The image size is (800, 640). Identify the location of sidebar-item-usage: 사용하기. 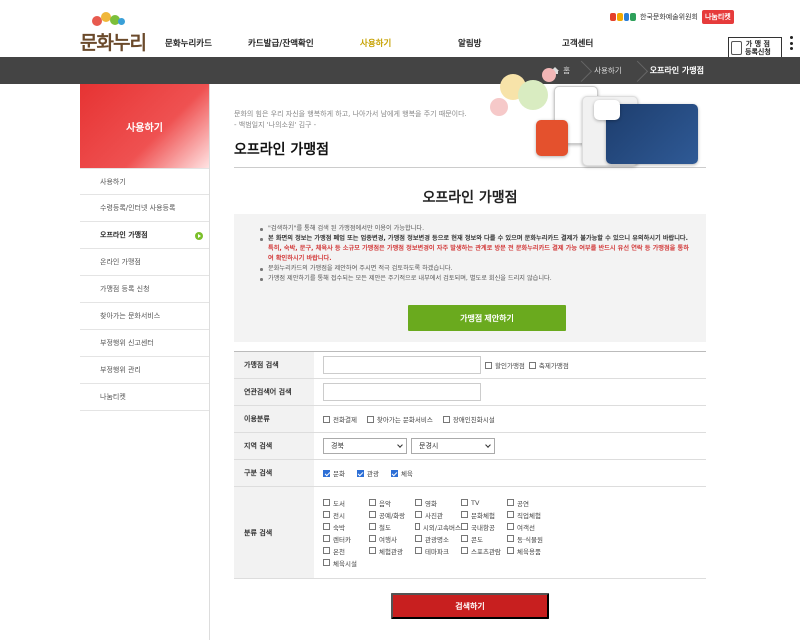
(144, 181).